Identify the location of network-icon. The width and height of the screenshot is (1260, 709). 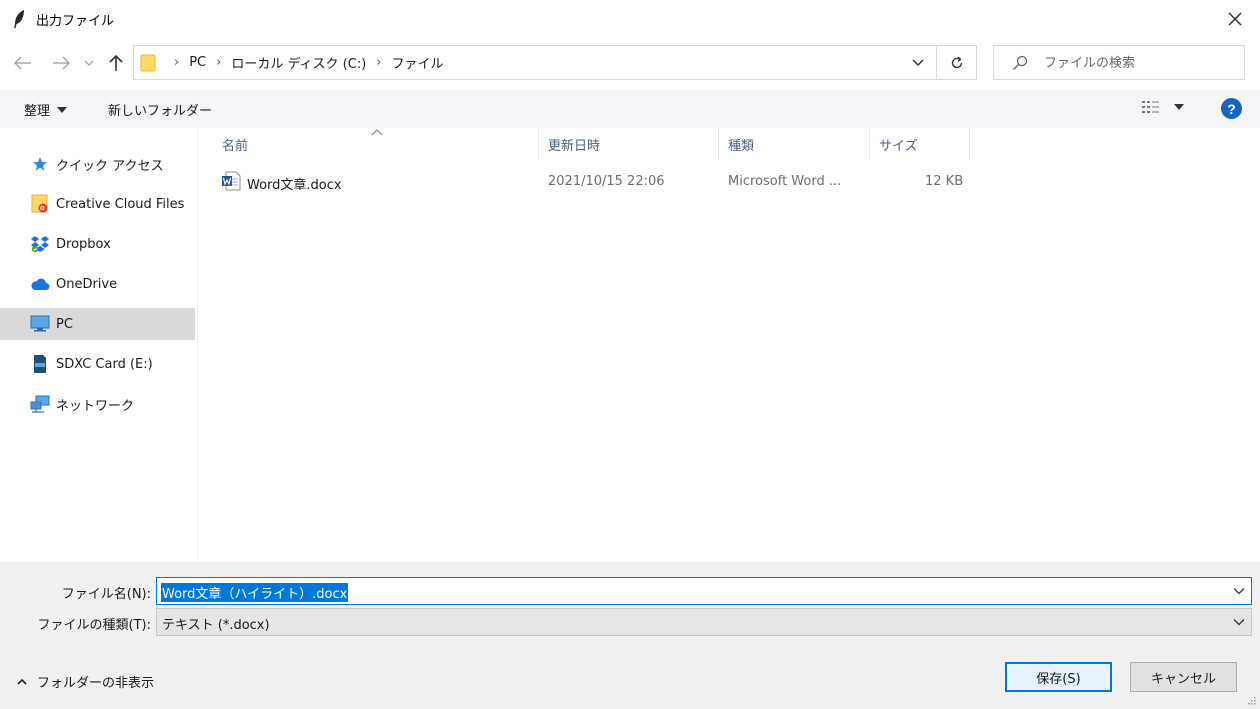
(40, 404).